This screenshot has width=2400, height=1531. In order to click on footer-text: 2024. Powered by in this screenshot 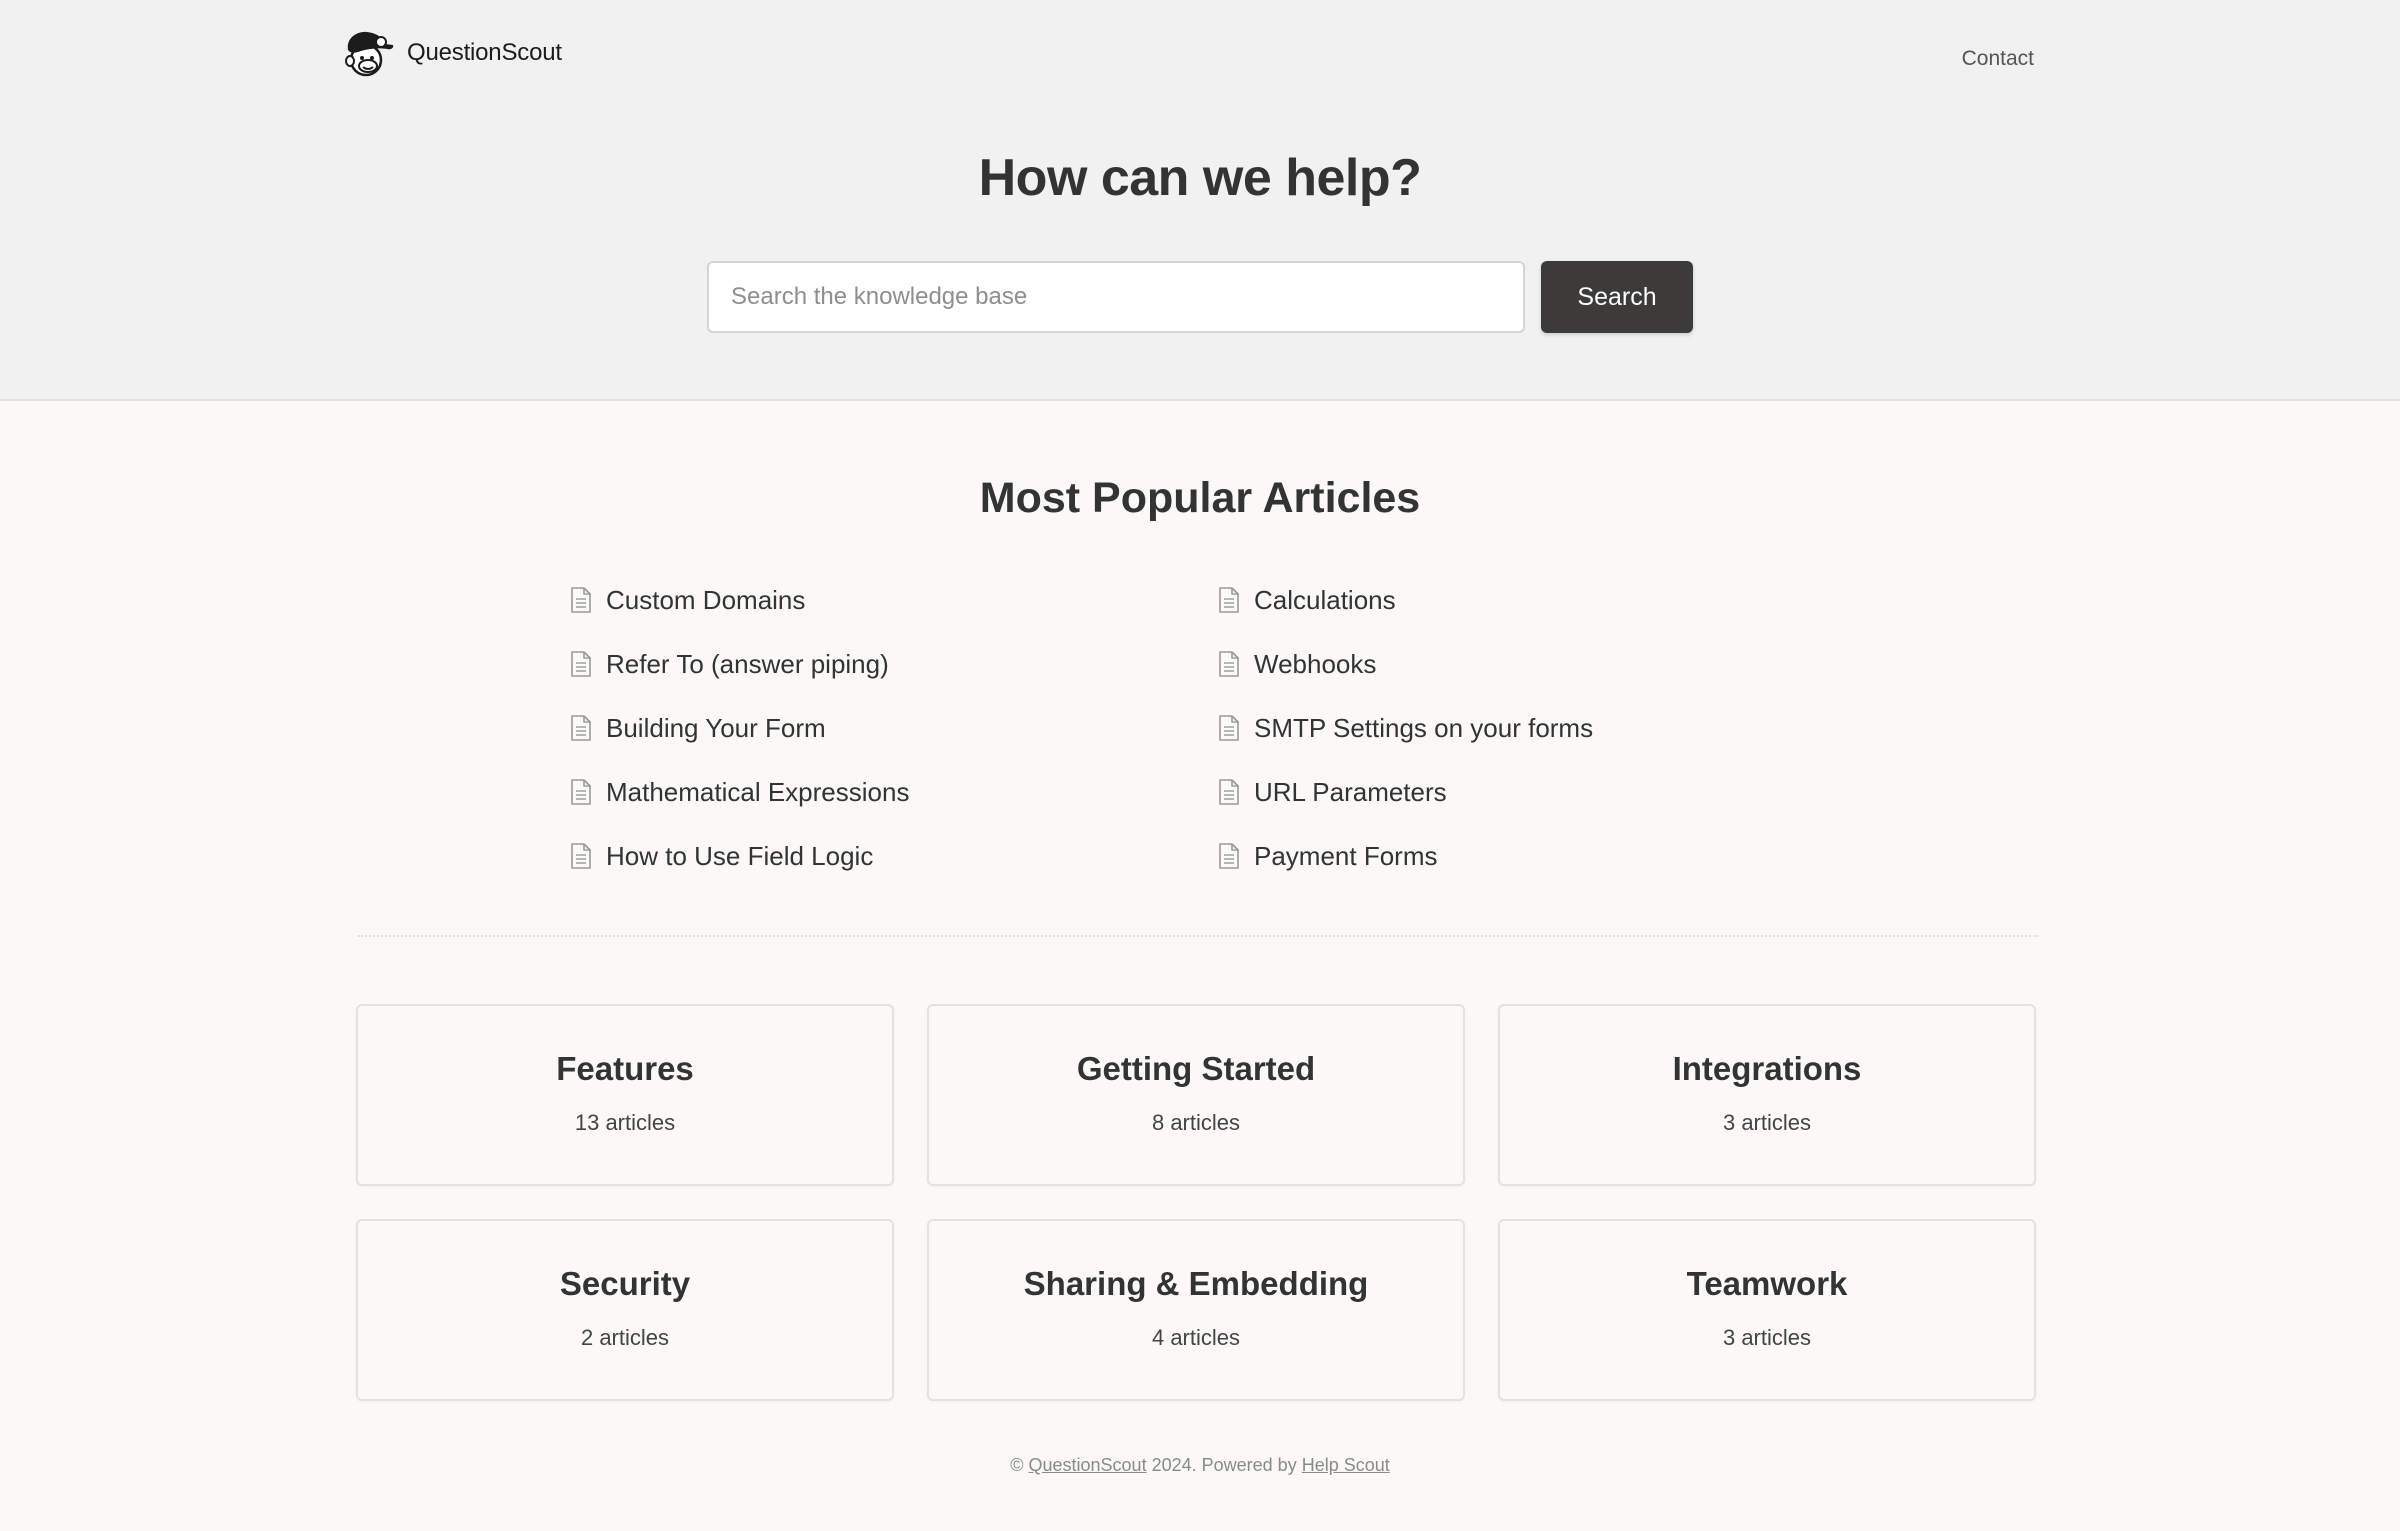, I will do `click(1224, 1465)`.